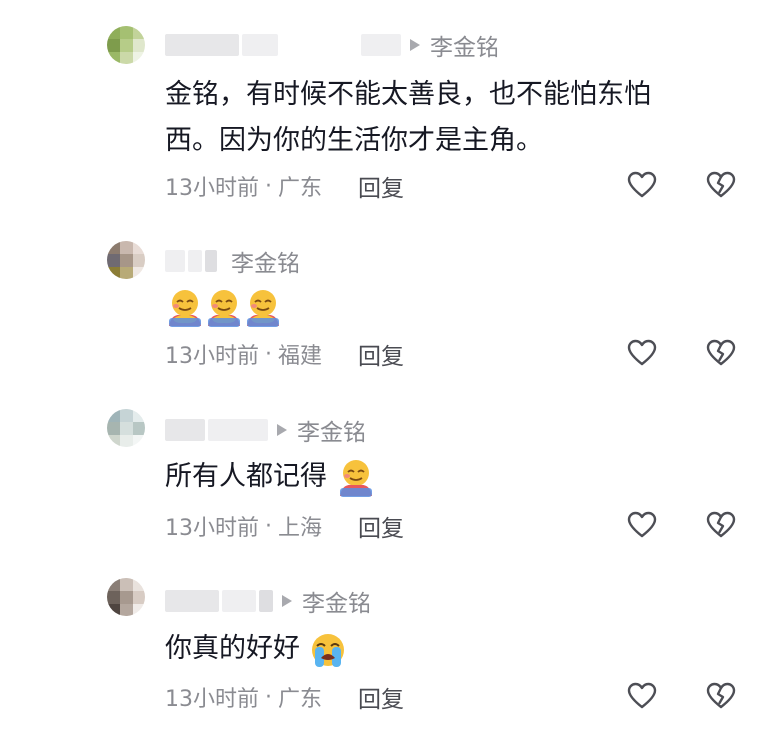 The width and height of the screenshot is (765, 737). I want to click on comment-text, so click(445, 307).